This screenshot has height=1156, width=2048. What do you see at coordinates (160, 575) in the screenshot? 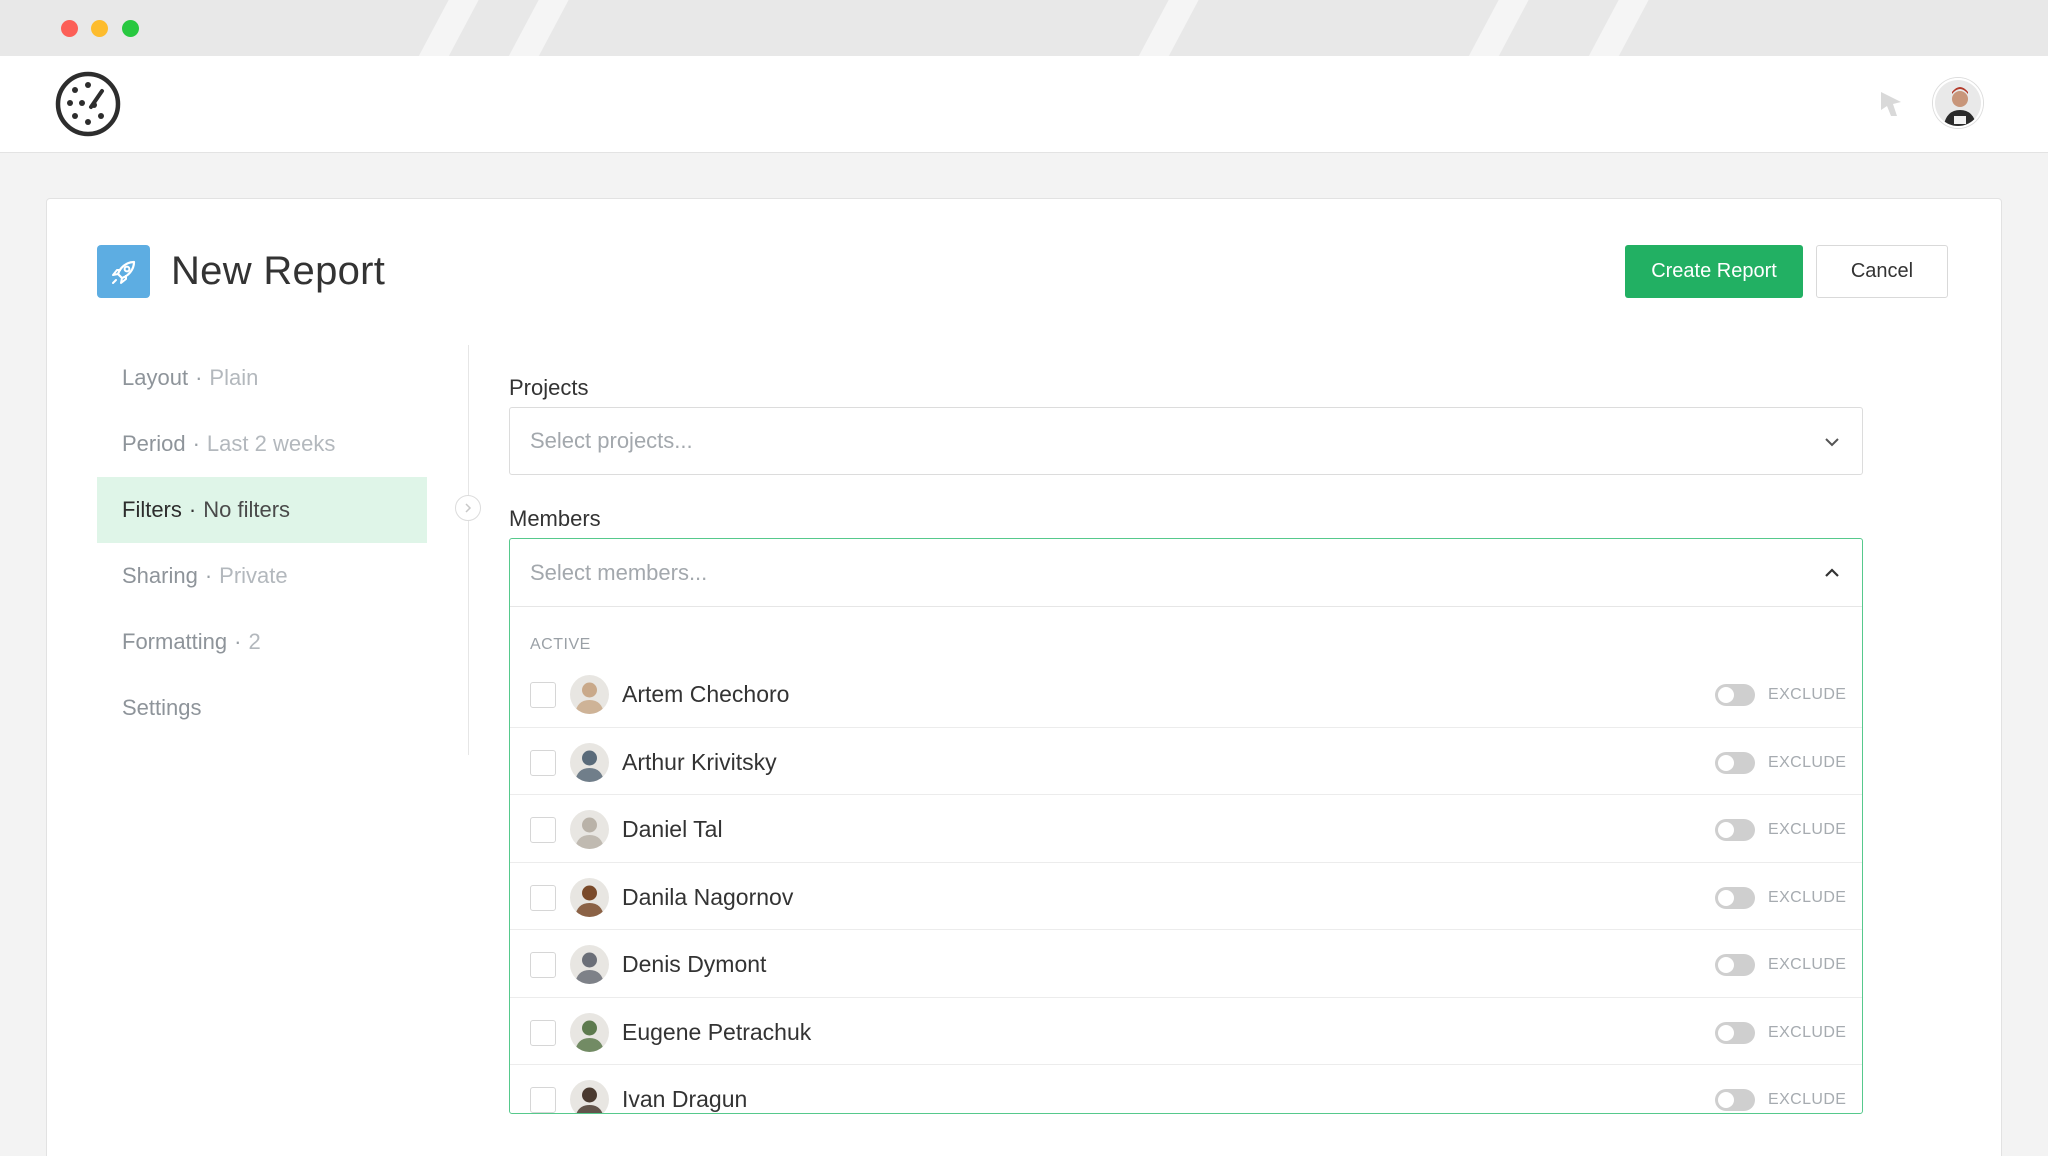
I see `step-key: Sharing` at bounding box center [160, 575].